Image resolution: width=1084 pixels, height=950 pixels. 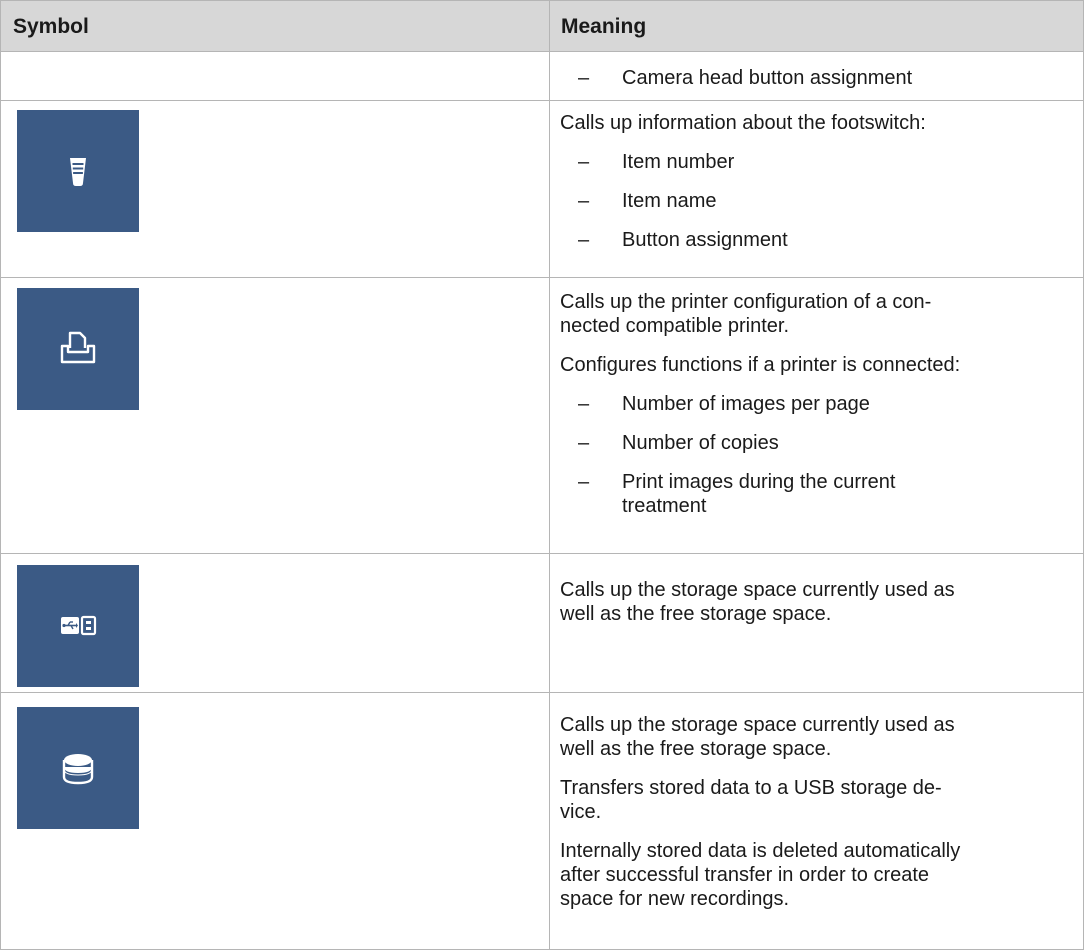 What do you see at coordinates (815, 162) in the screenshot?
I see `list-item: – Item number` at bounding box center [815, 162].